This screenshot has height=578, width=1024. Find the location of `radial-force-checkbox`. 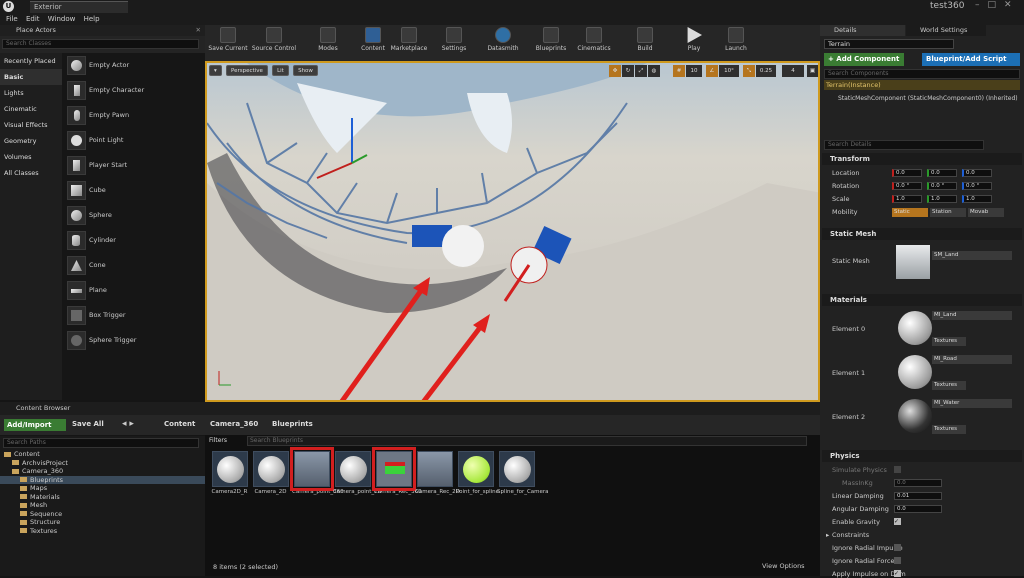

radial-force-checkbox is located at coordinates (897, 560).